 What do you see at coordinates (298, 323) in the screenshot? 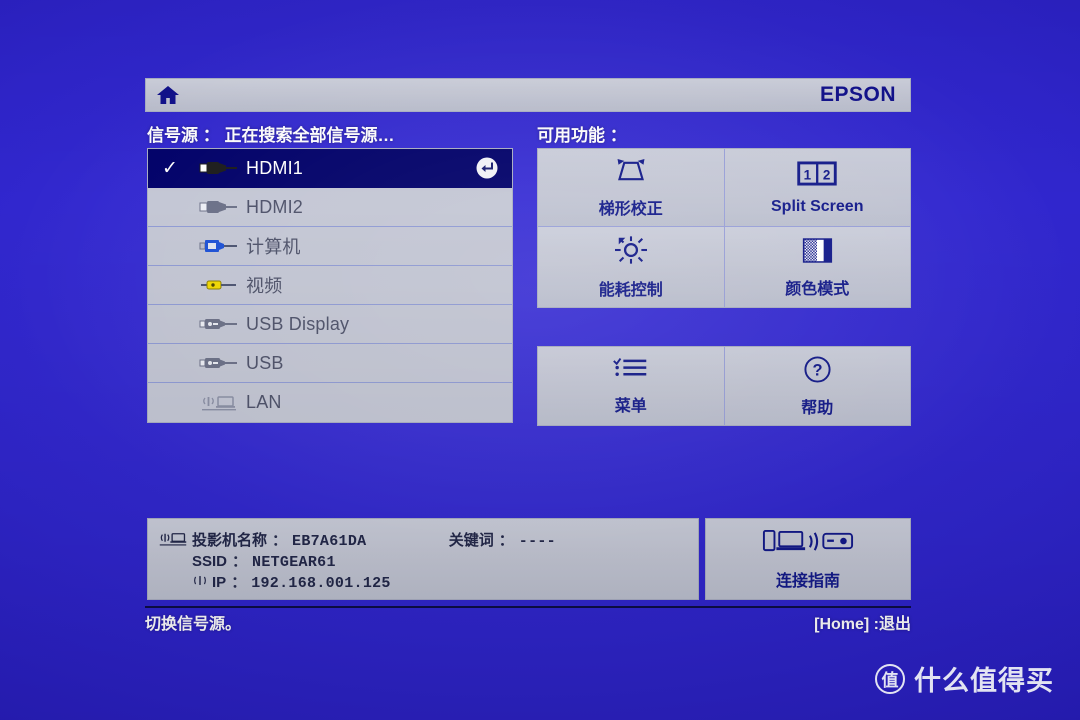
I see `source-label: USB Display` at bounding box center [298, 323].